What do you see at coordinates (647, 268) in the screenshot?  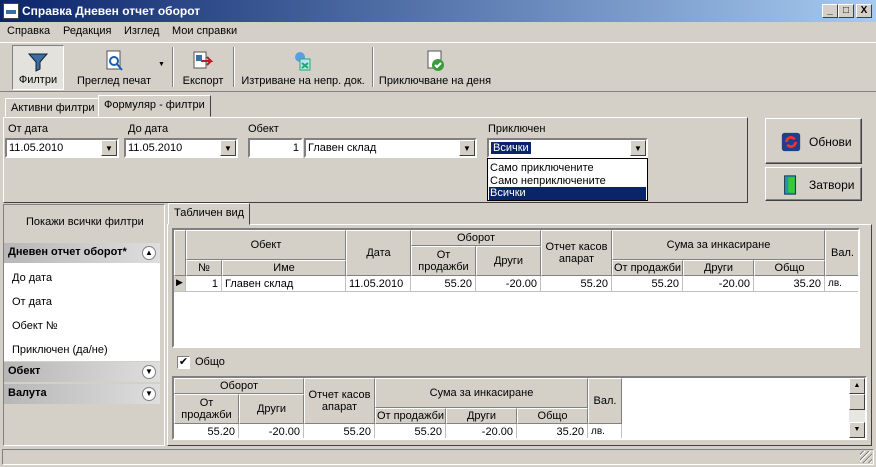 I see `header-collect-sales: От продажби` at bounding box center [647, 268].